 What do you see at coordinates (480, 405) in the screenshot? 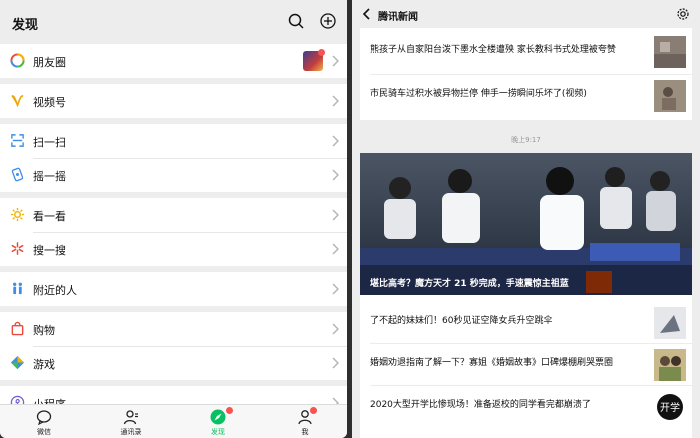
I see `news-headline: 2020大型开学比惨现场！准备返校的同学看完都崩溃了` at bounding box center [480, 405].